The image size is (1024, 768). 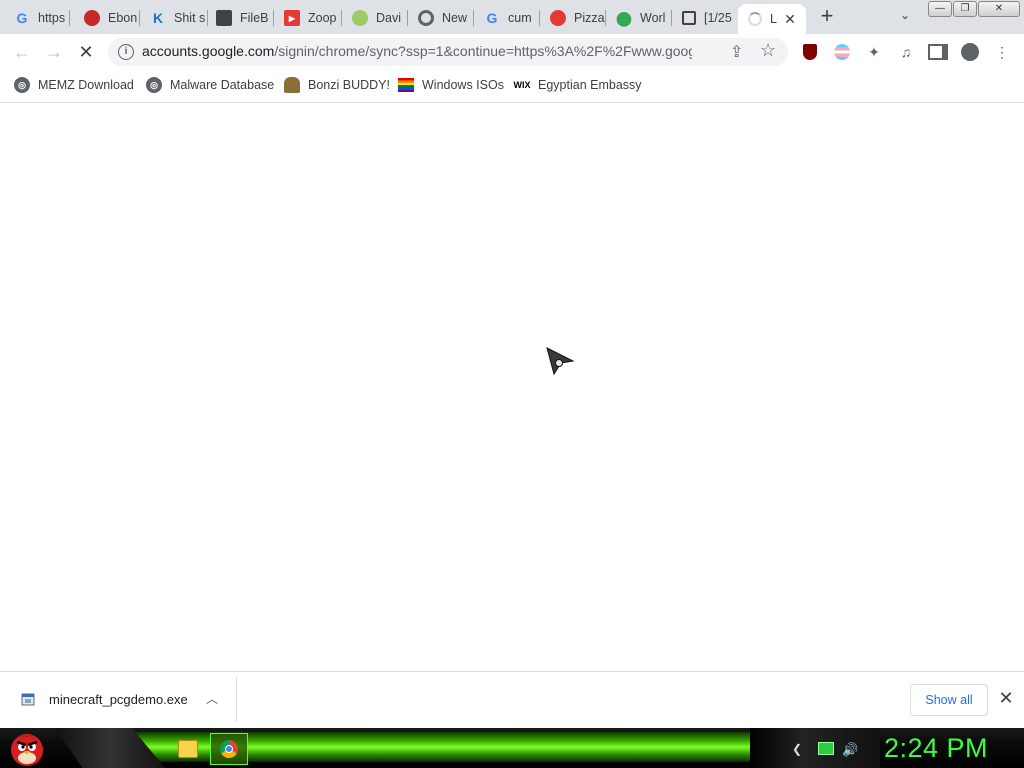 I want to click on bonzi-icon, so click(x=292, y=85).